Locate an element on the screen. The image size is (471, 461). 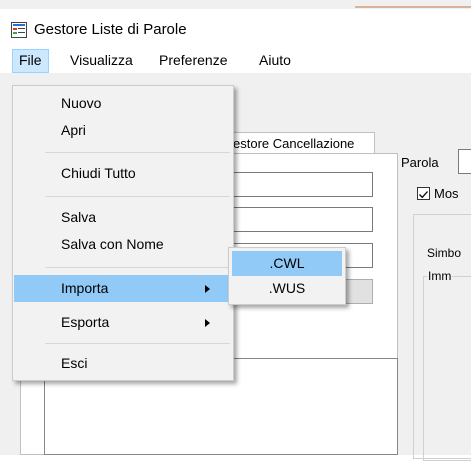
import-submenu: .CWL .WUS is located at coordinates (287, 276).